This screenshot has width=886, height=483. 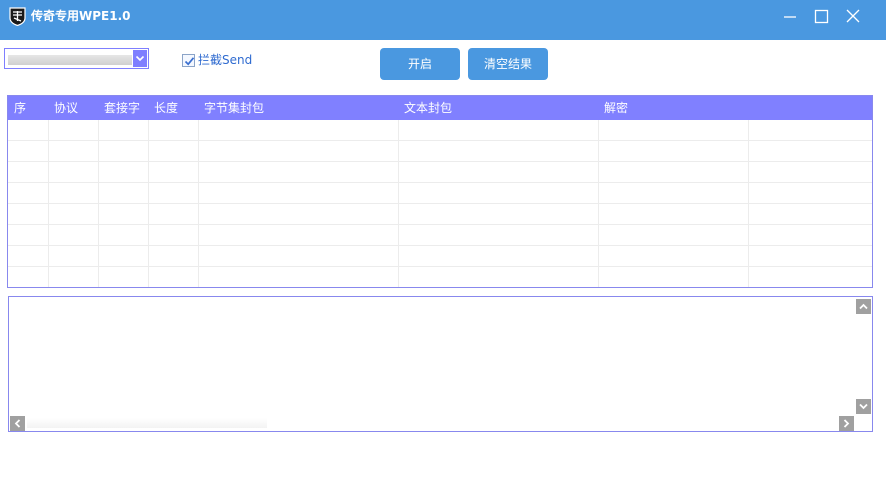 What do you see at coordinates (508, 64) in the screenshot?
I see `clear-results-button: 清空结果` at bounding box center [508, 64].